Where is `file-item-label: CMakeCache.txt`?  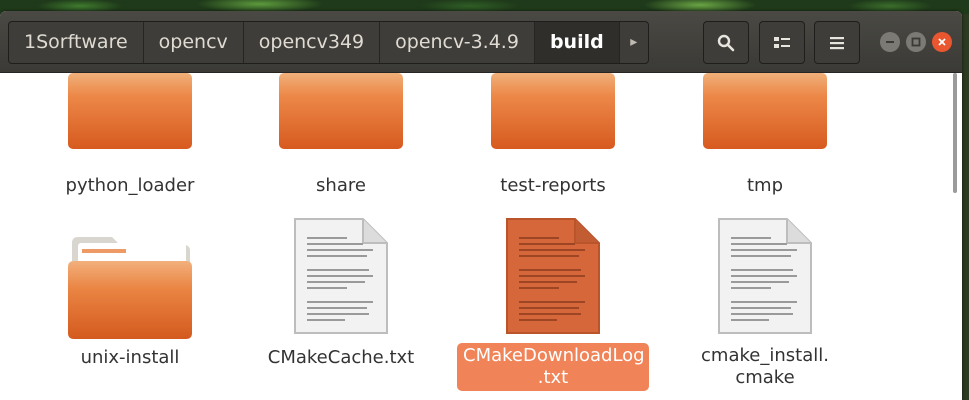 file-item-label: CMakeCache.txt is located at coordinates (341, 357).